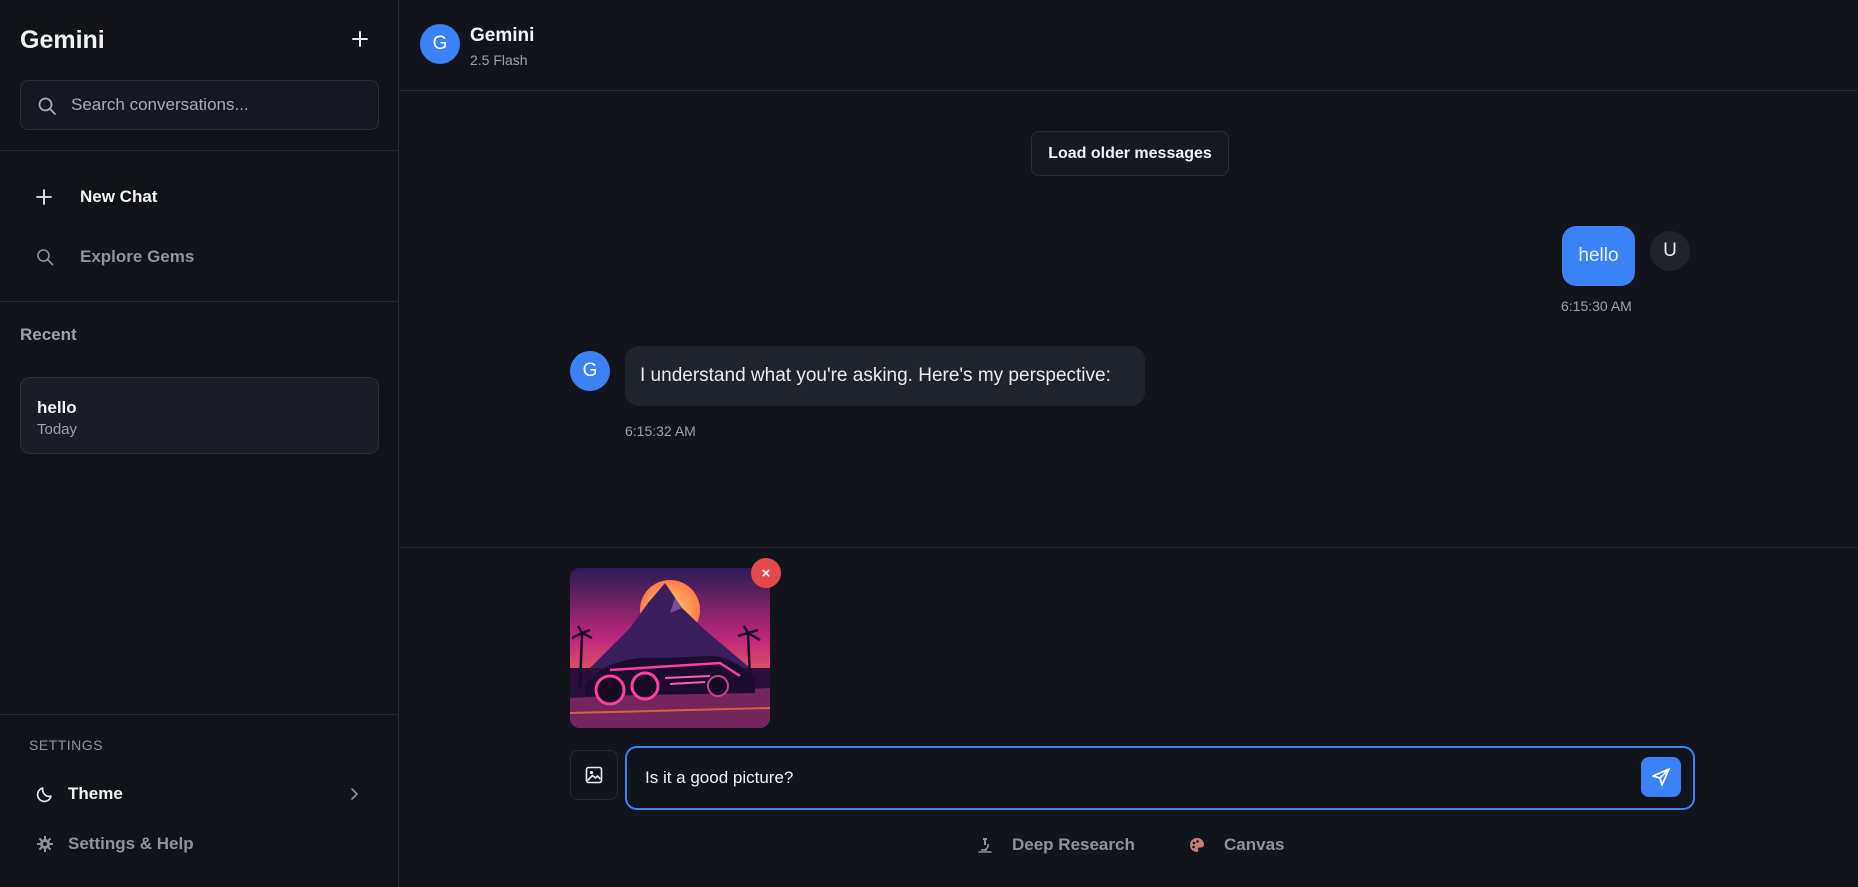  Describe the element at coordinates (985, 845) in the screenshot. I see `microscope-icon` at that location.